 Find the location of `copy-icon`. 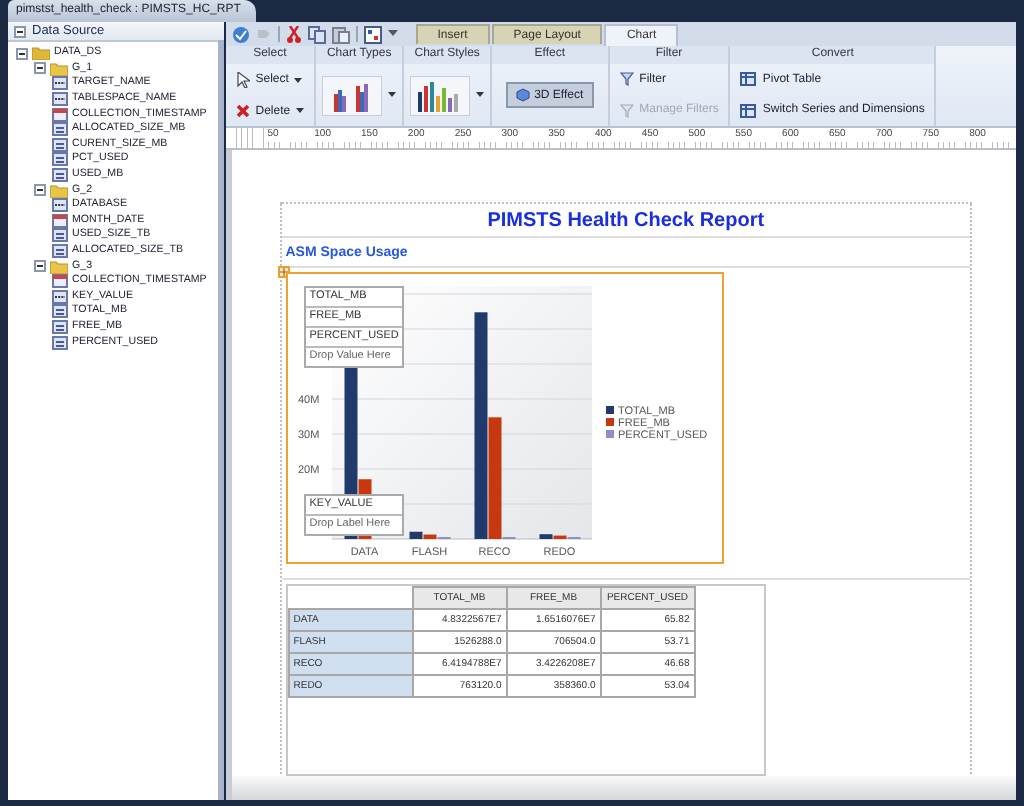

copy-icon is located at coordinates (316, 34).